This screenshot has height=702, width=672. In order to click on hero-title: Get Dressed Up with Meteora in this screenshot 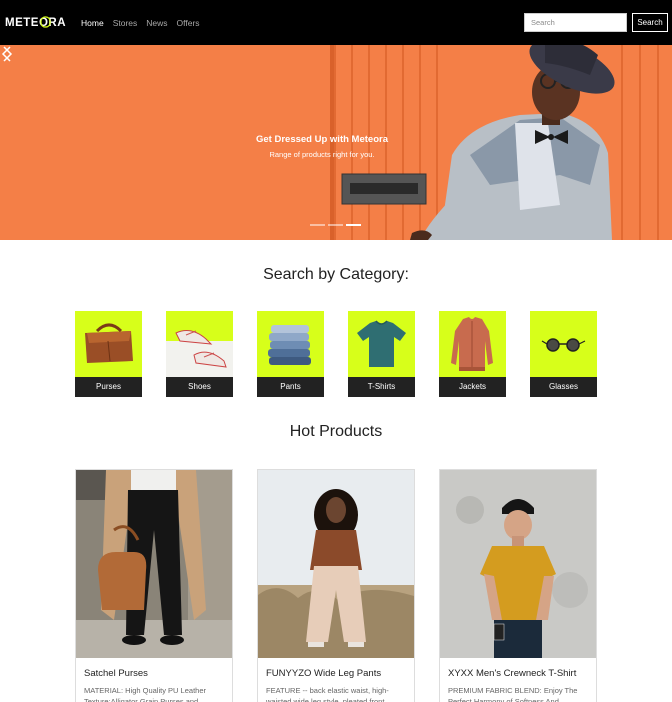, I will do `click(322, 139)`.